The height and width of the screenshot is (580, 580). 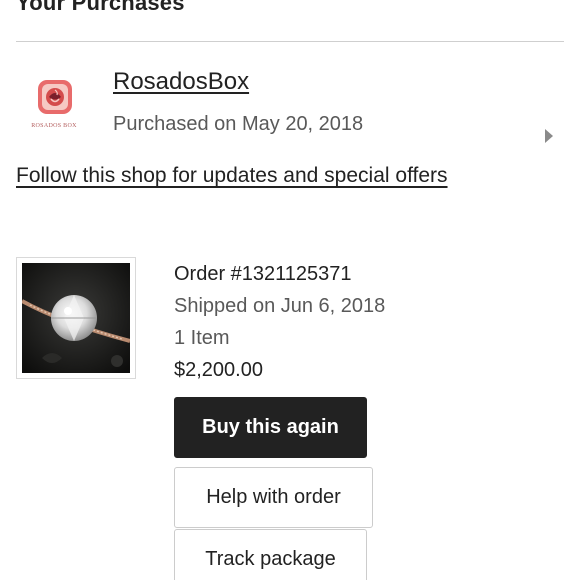 What do you see at coordinates (202, 338) in the screenshot?
I see `item-count: 1 Item` at bounding box center [202, 338].